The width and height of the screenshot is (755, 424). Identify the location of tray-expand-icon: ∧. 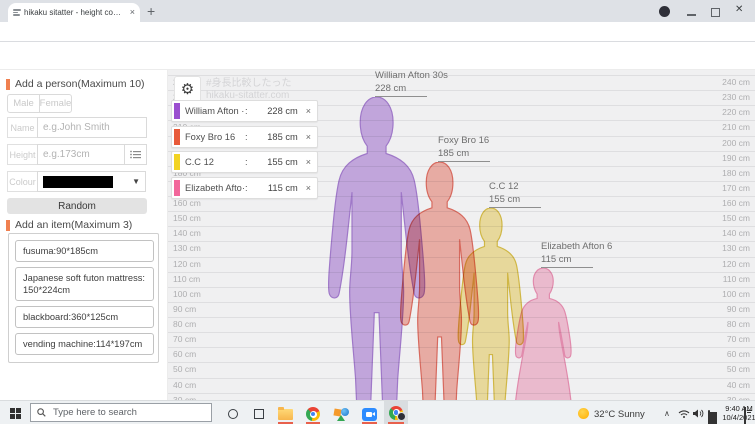
(667, 413).